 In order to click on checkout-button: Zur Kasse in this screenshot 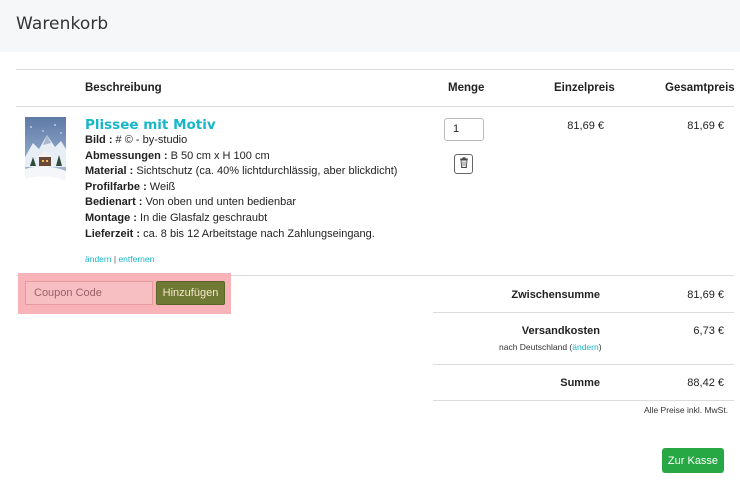, I will do `click(693, 460)`.